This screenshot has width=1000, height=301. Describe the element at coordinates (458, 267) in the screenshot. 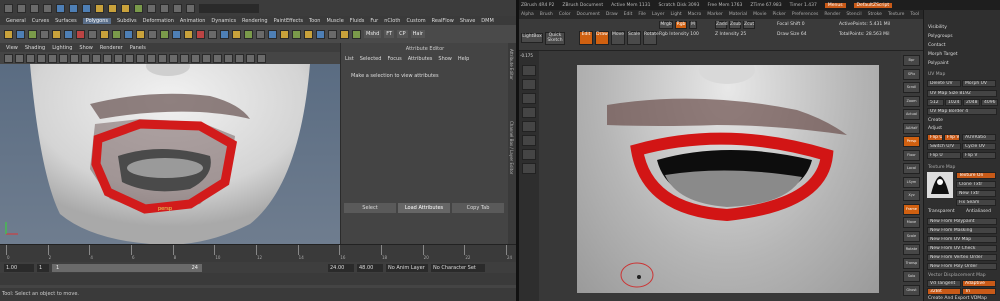

I see `character-set-select: No Character Set` at that location.